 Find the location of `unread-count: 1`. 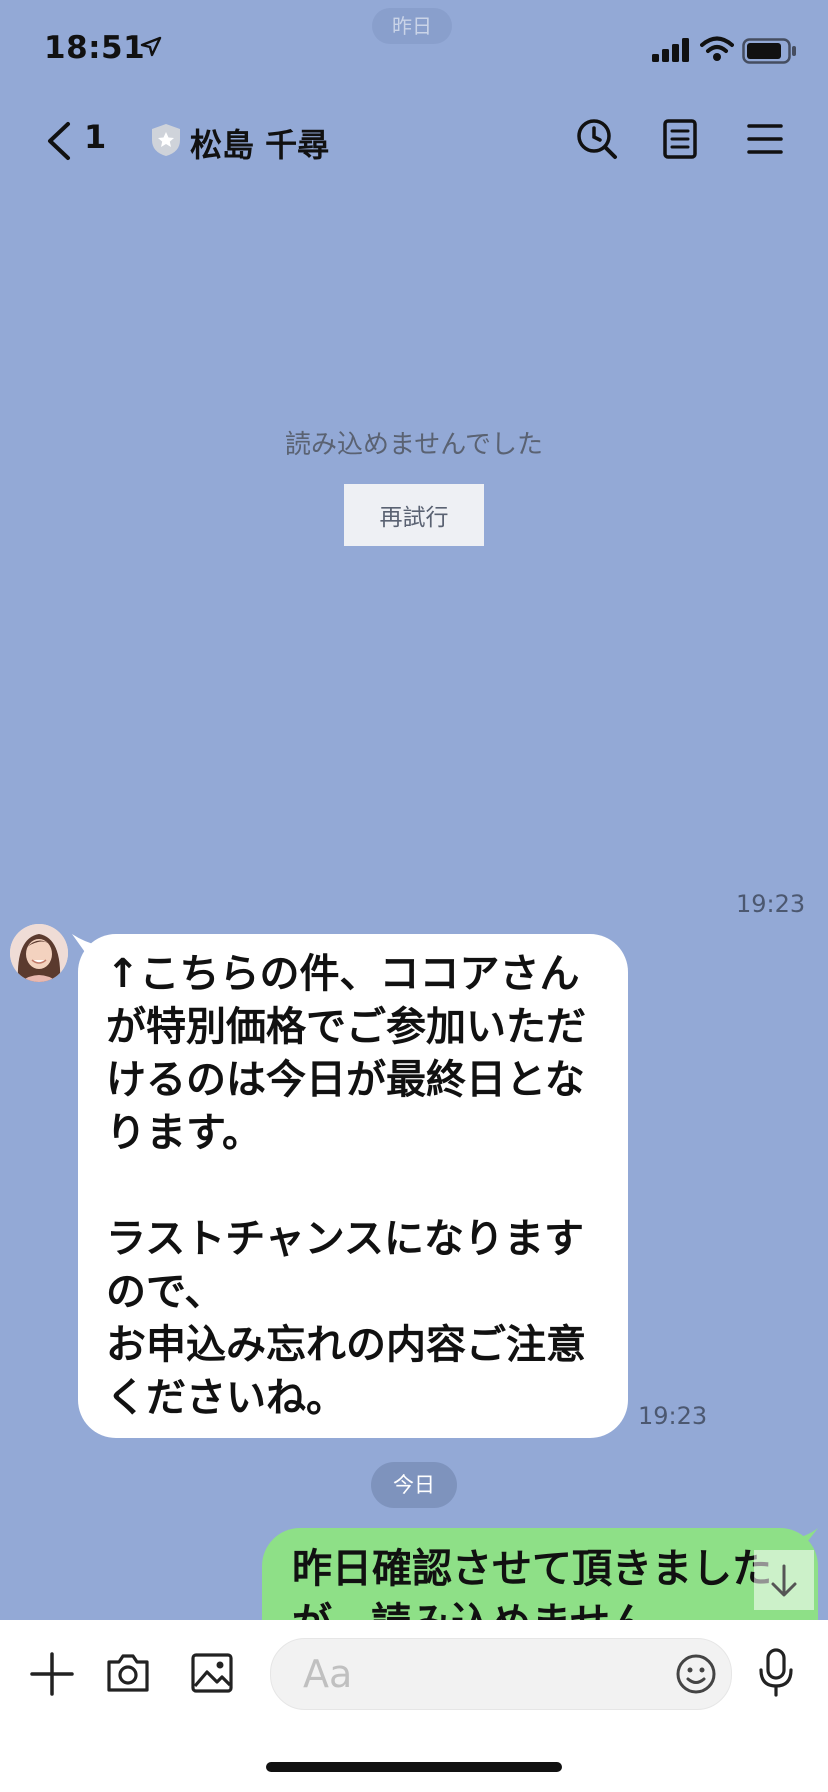

unread-count: 1 is located at coordinates (95, 137).